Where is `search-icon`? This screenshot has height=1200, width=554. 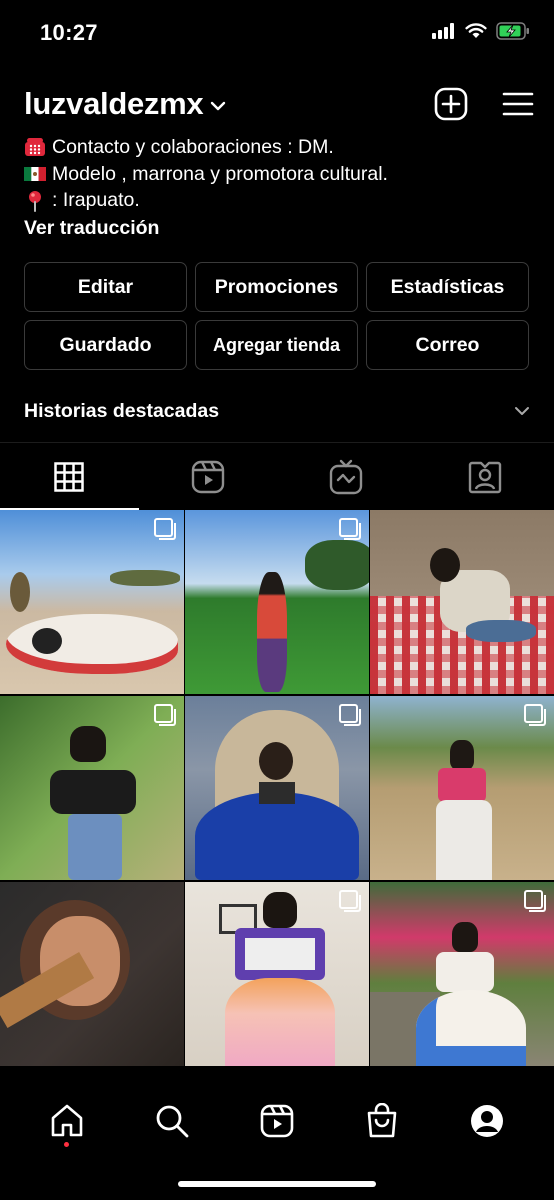 search-icon is located at coordinates (172, 1121).